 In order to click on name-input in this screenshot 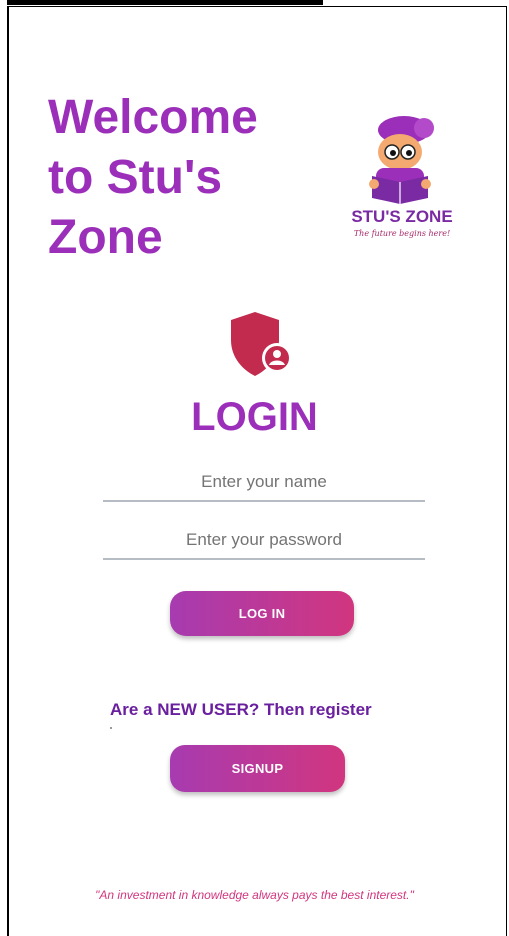, I will do `click(264, 483)`.